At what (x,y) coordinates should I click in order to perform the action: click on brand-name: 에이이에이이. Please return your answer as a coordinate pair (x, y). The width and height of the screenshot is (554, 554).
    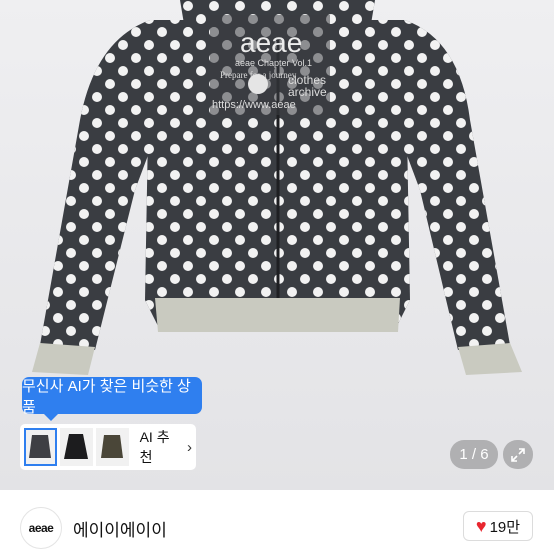
    Looking at the image, I should click on (120, 528).